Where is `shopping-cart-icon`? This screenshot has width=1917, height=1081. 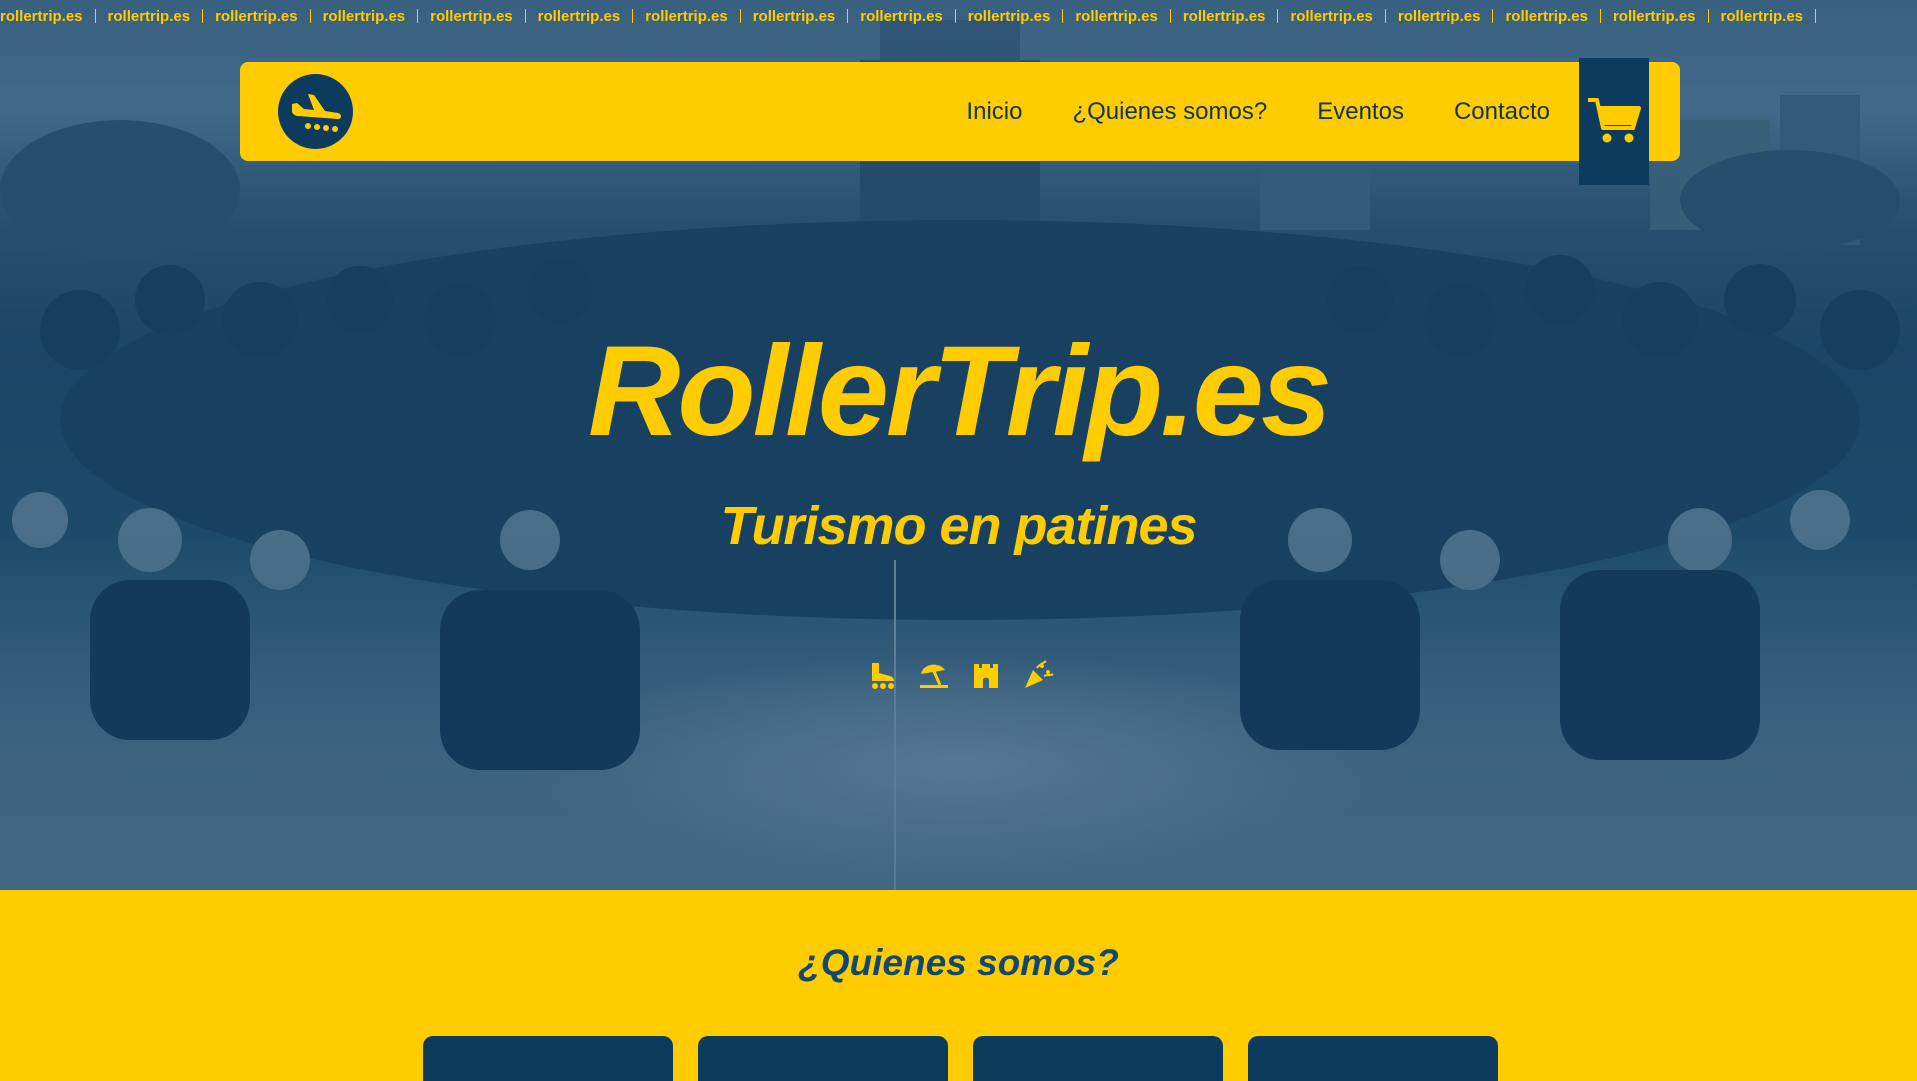
shopping-cart-icon is located at coordinates (1614, 120).